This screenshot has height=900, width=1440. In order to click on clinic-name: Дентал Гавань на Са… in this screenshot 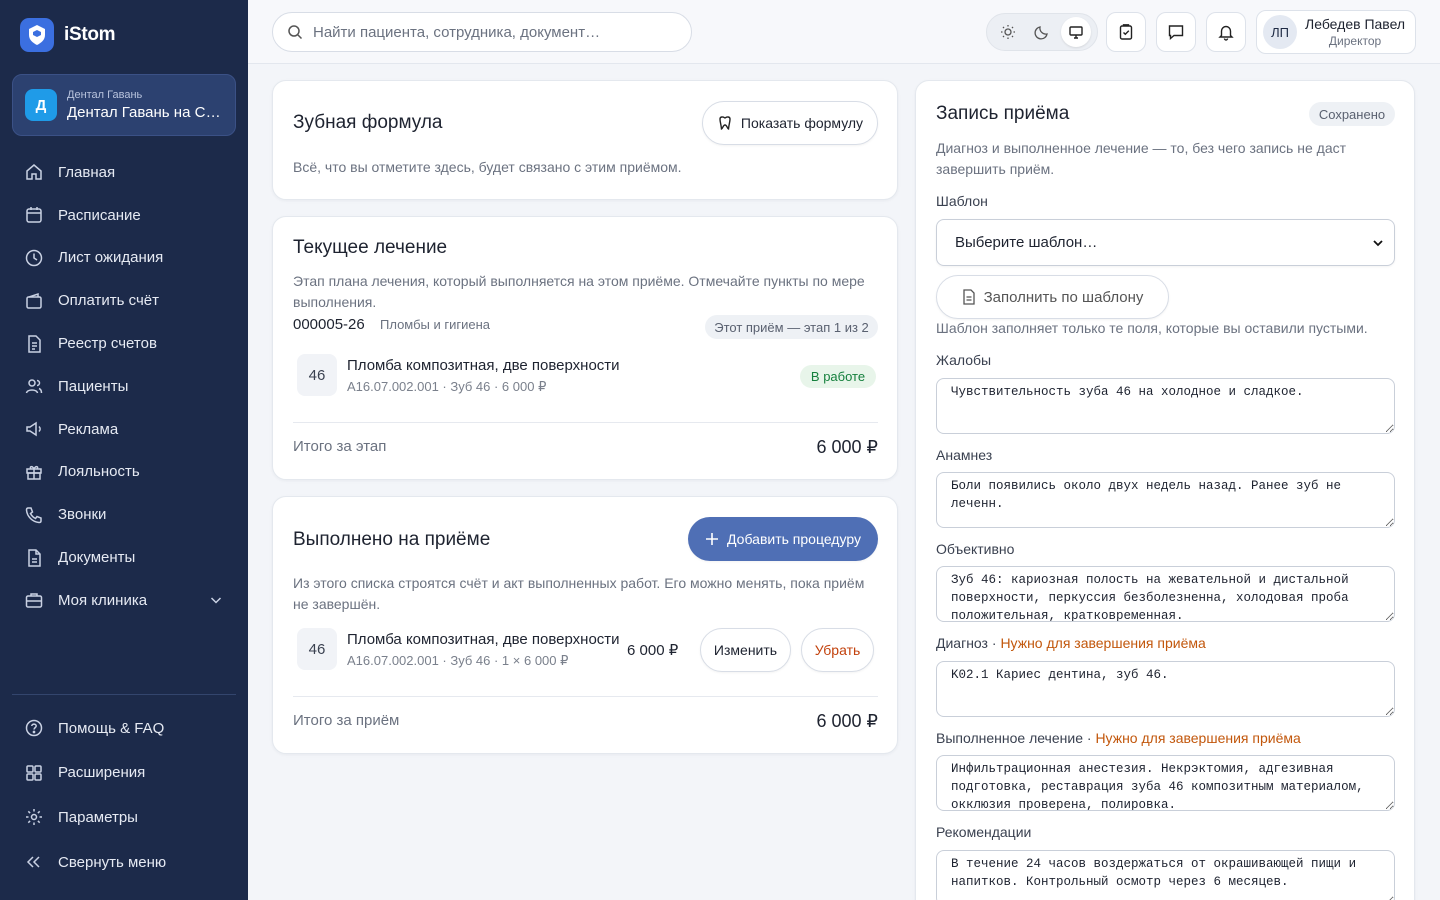, I will do `click(145, 112)`.